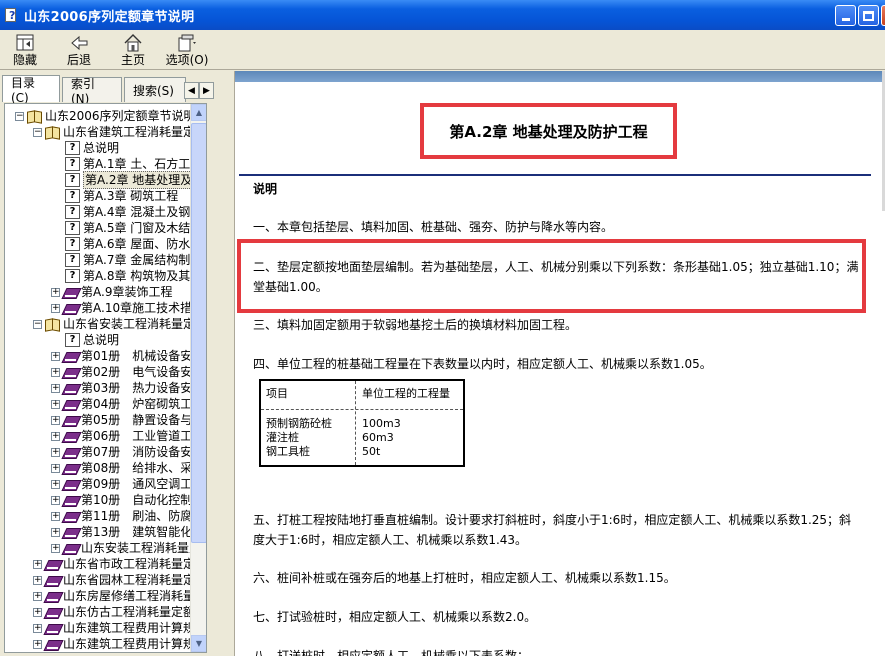  What do you see at coordinates (100, 612) in the screenshot?
I see `tree-item: + 山东仿古工程消耗量定额` at bounding box center [100, 612].